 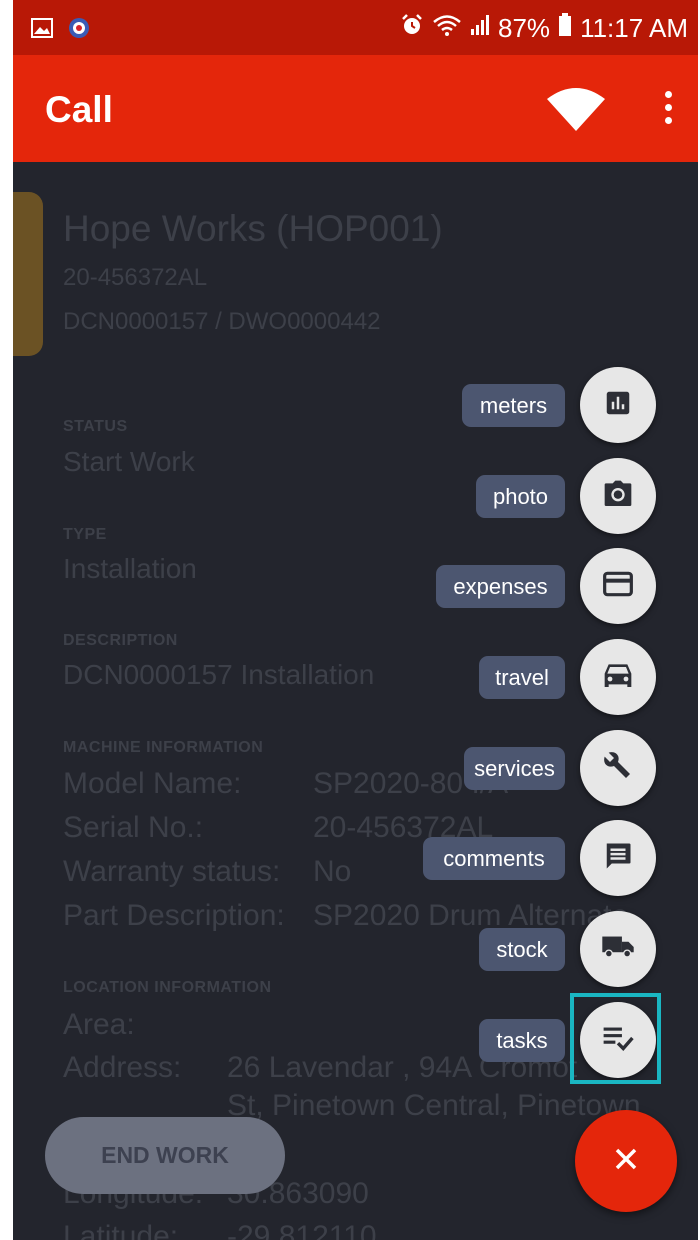 What do you see at coordinates (500, 586) in the screenshot?
I see `expenses-label: expenses` at bounding box center [500, 586].